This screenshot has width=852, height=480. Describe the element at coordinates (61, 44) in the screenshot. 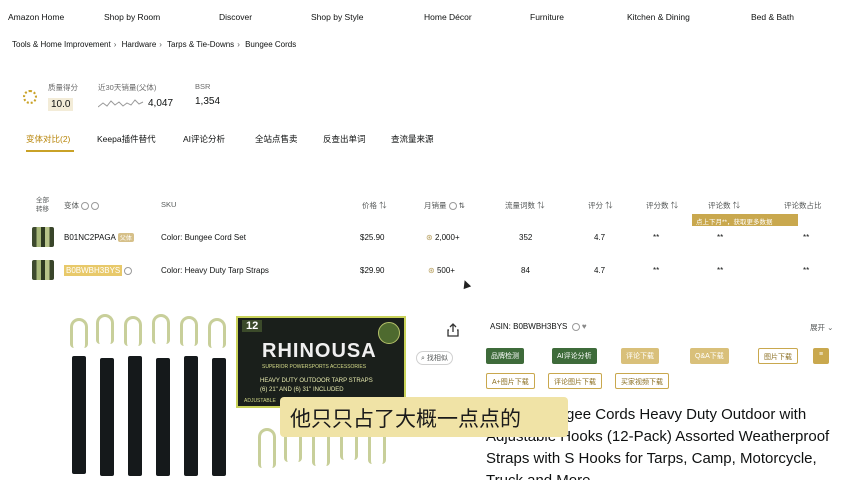

I see `breadcrumb-item: Tools & Home Improvement` at that location.